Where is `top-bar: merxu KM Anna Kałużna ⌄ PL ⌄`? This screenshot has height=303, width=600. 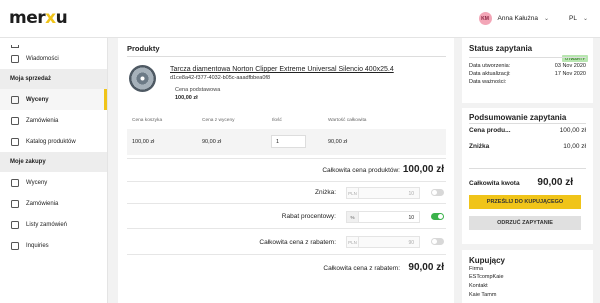 top-bar: merxu KM Anna Kałużna ⌄ PL ⌄ is located at coordinates (300, 19).